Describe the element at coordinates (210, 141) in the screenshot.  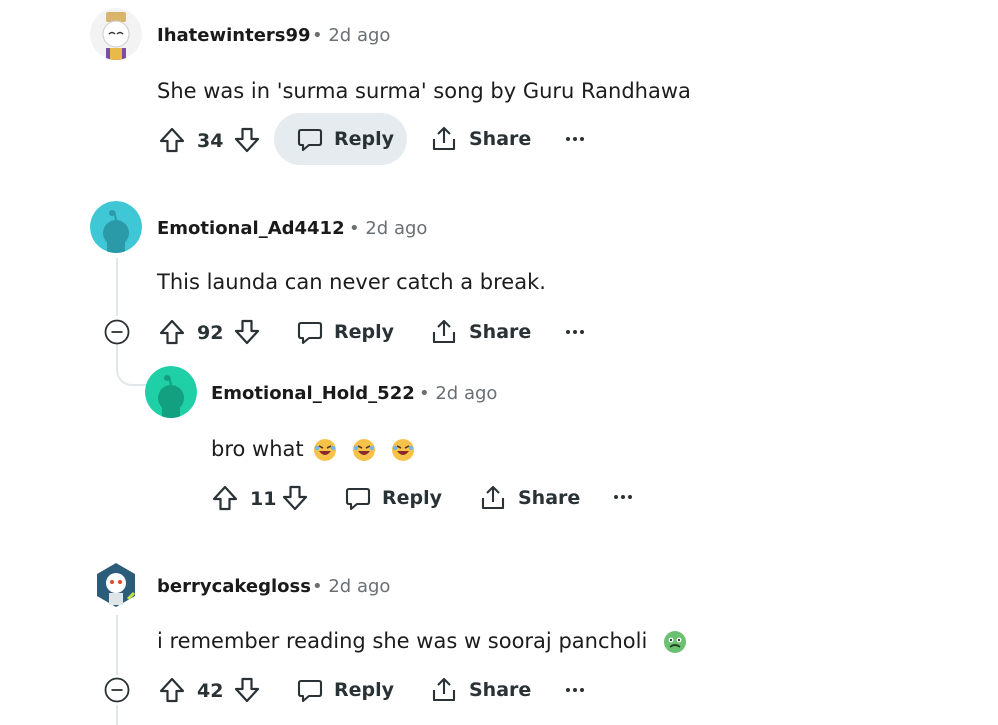
I see `vote-count: 34` at that location.